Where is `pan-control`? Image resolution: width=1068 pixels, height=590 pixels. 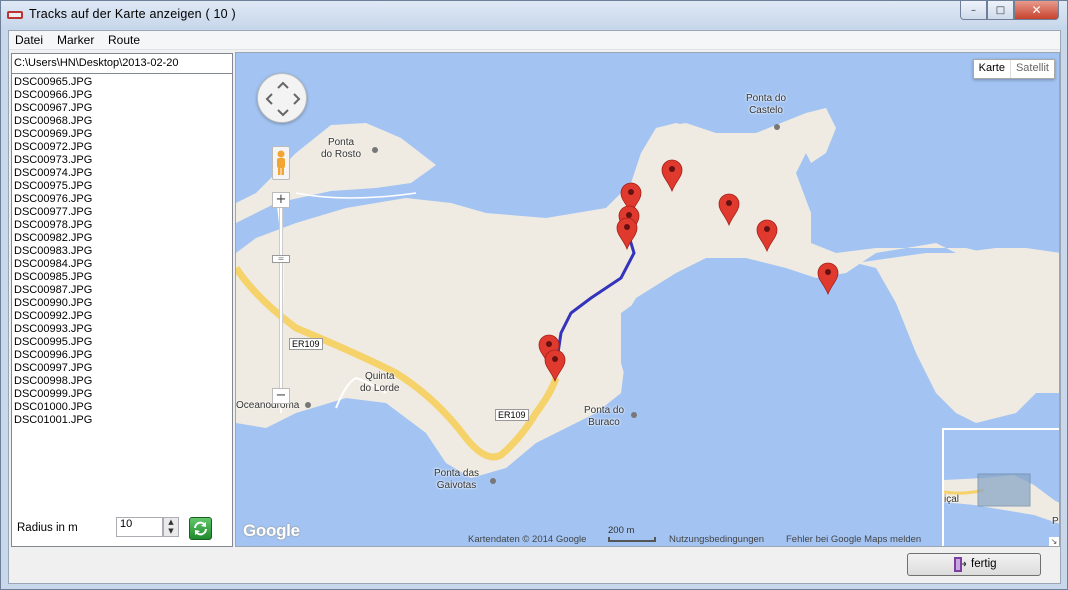
pan-control is located at coordinates (282, 98).